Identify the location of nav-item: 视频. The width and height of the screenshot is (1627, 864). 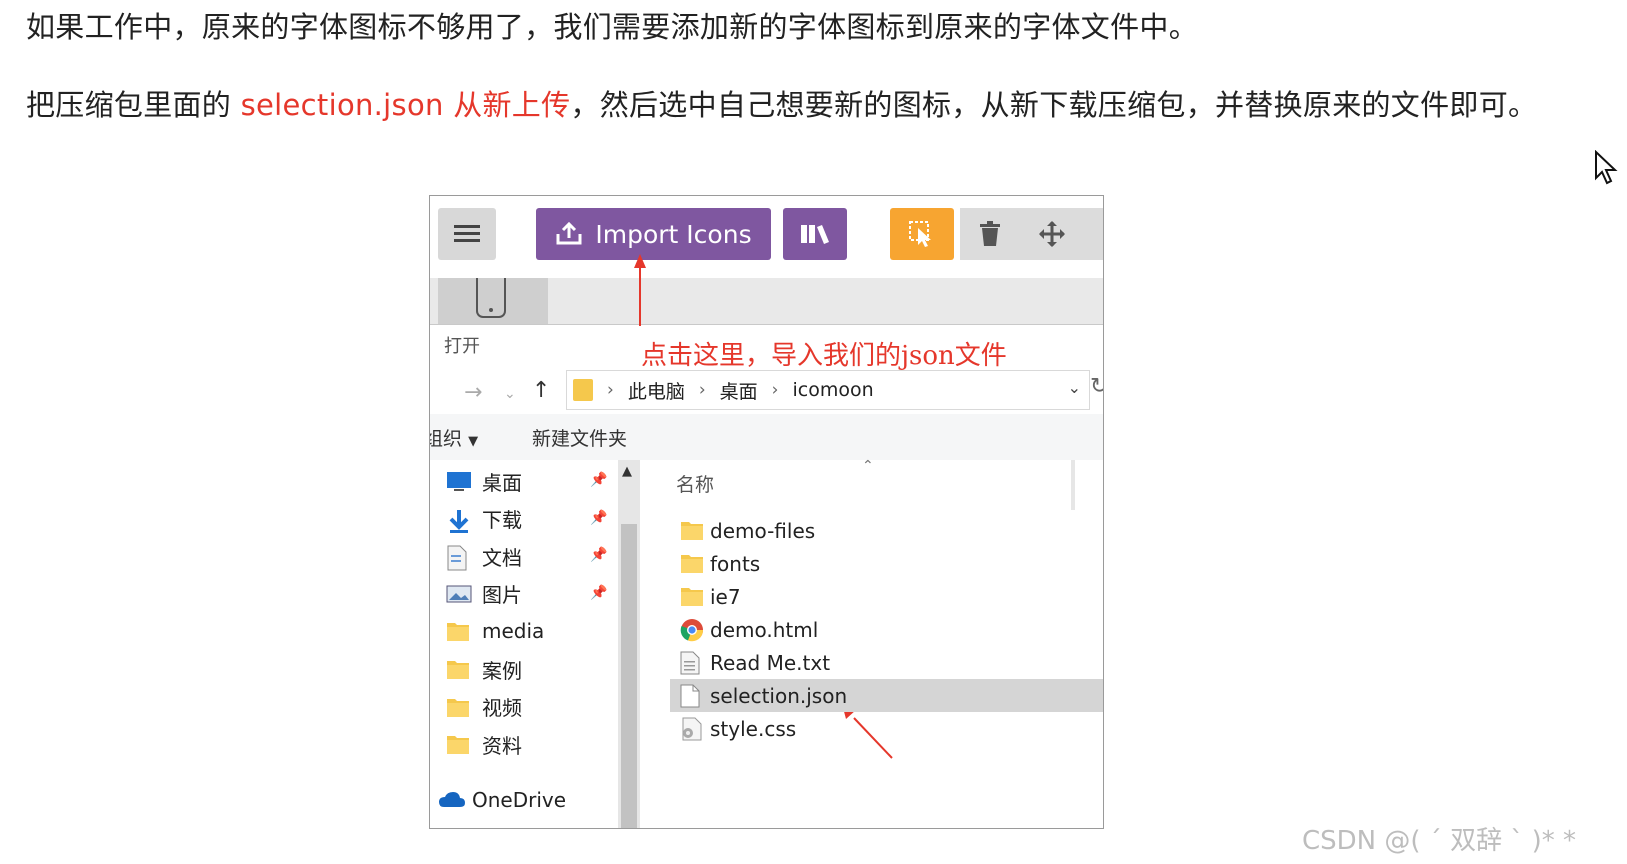
(484, 707).